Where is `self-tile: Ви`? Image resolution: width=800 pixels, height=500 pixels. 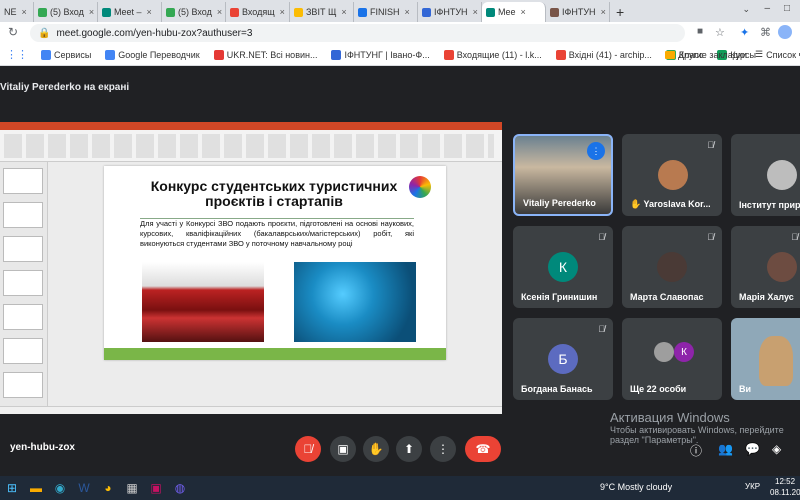 self-tile: Ви is located at coordinates (765, 359).